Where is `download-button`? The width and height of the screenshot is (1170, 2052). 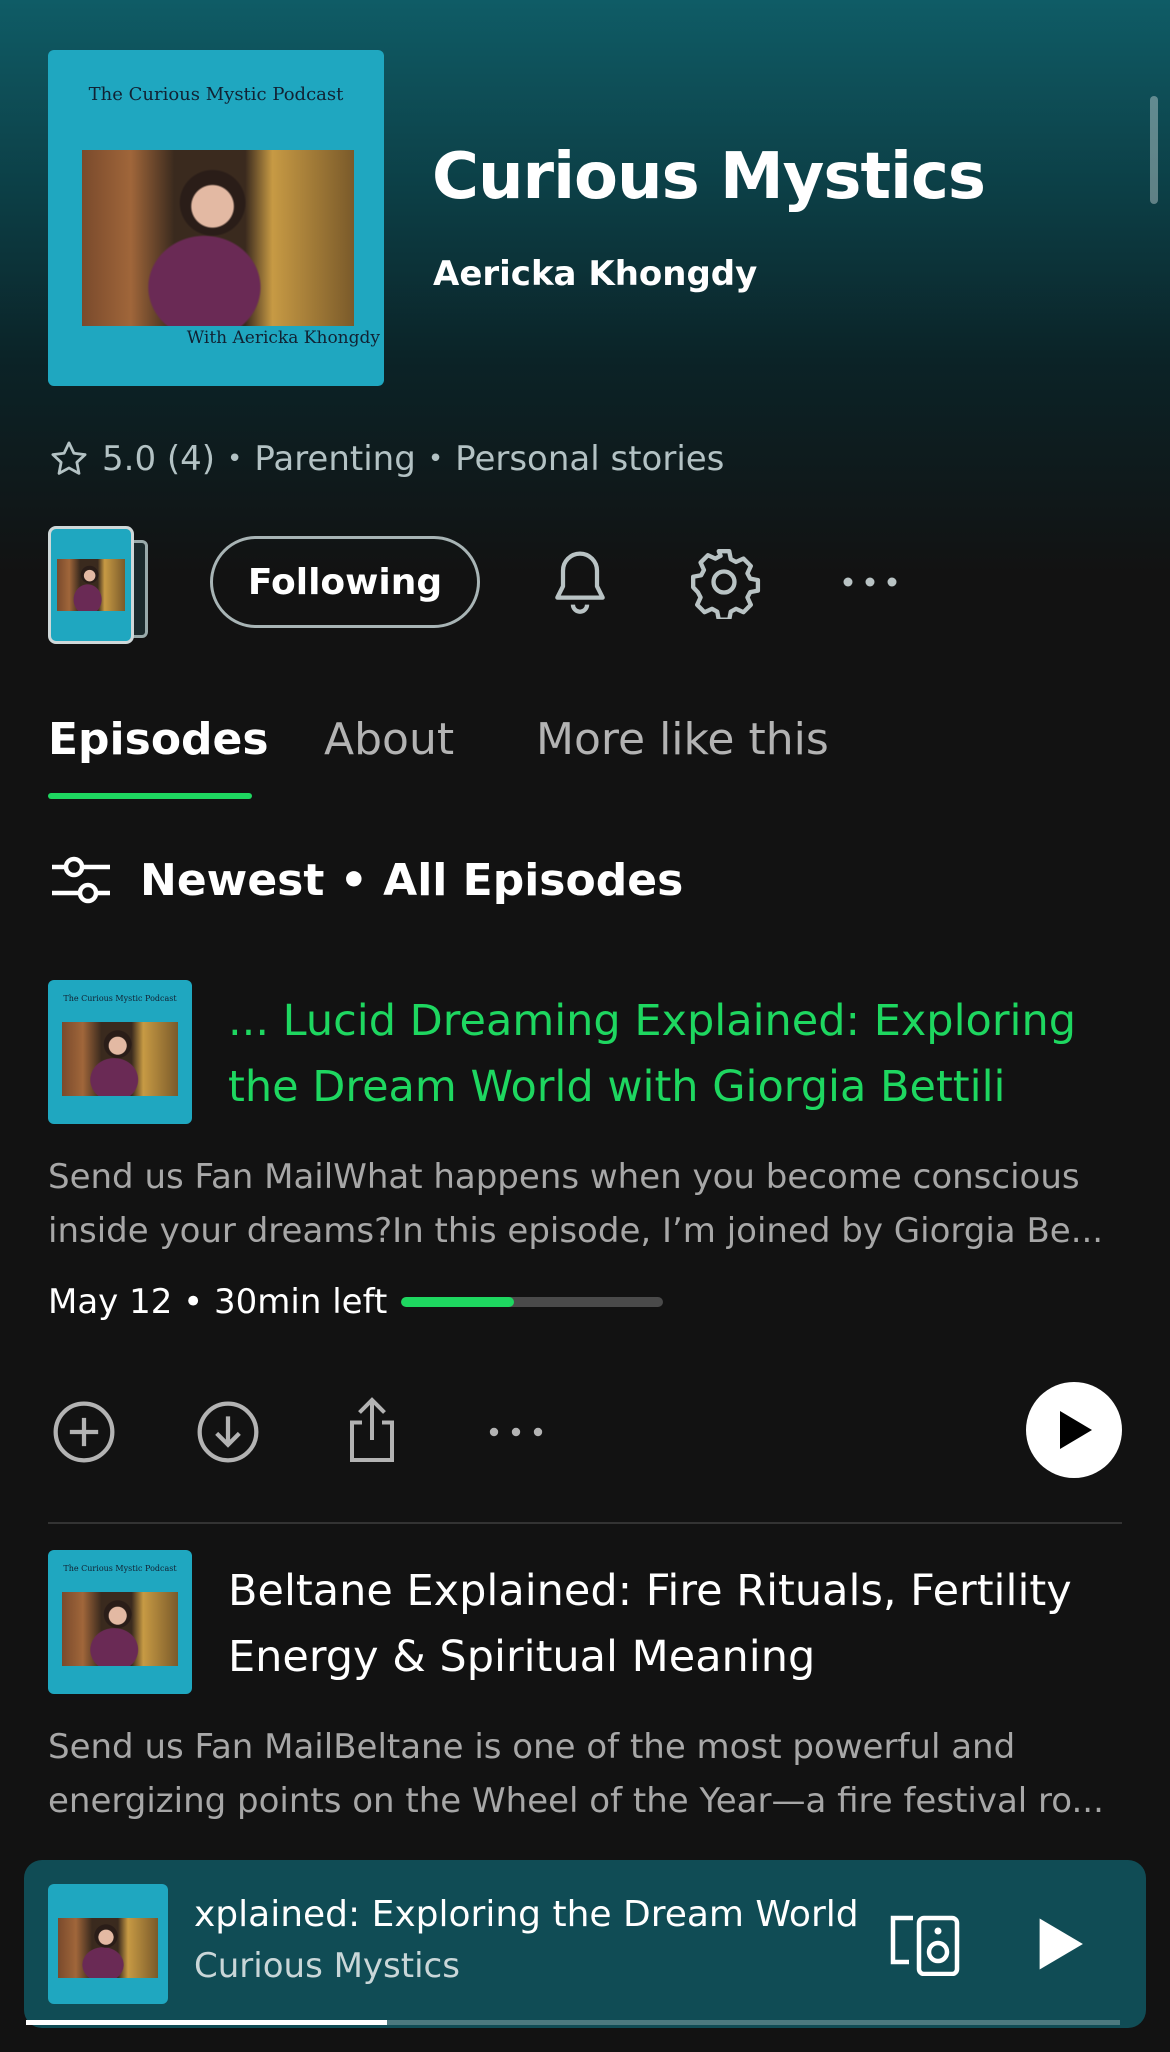
download-button is located at coordinates (228, 1432).